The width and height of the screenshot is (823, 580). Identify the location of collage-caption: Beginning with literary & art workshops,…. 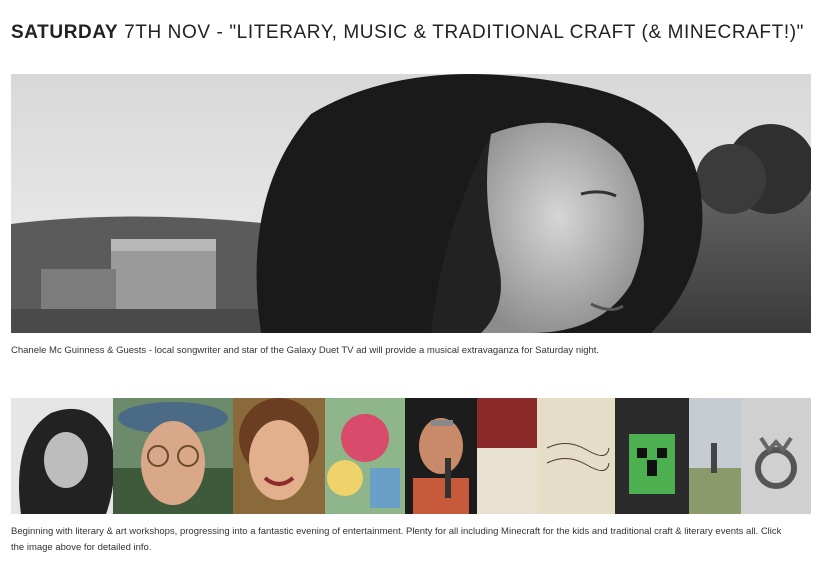
(396, 539).